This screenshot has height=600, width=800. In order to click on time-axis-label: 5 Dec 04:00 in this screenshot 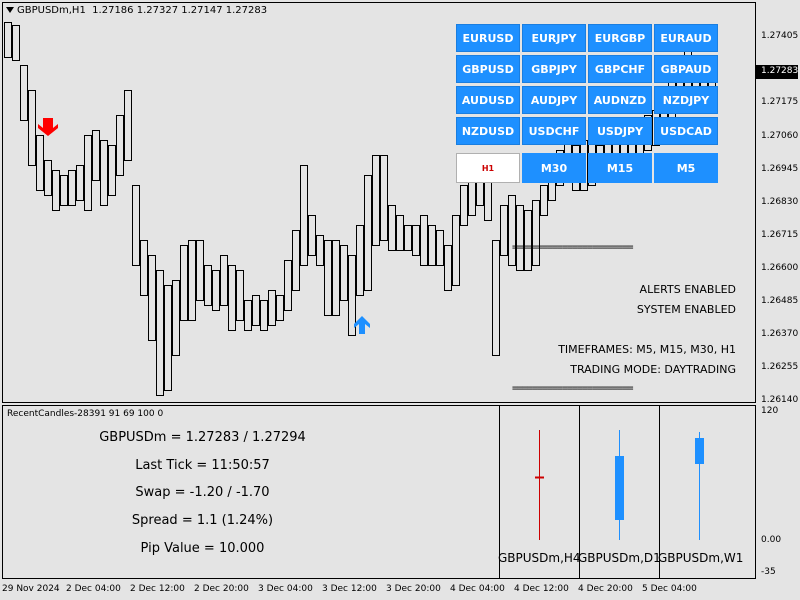, I will do `click(669, 589)`.